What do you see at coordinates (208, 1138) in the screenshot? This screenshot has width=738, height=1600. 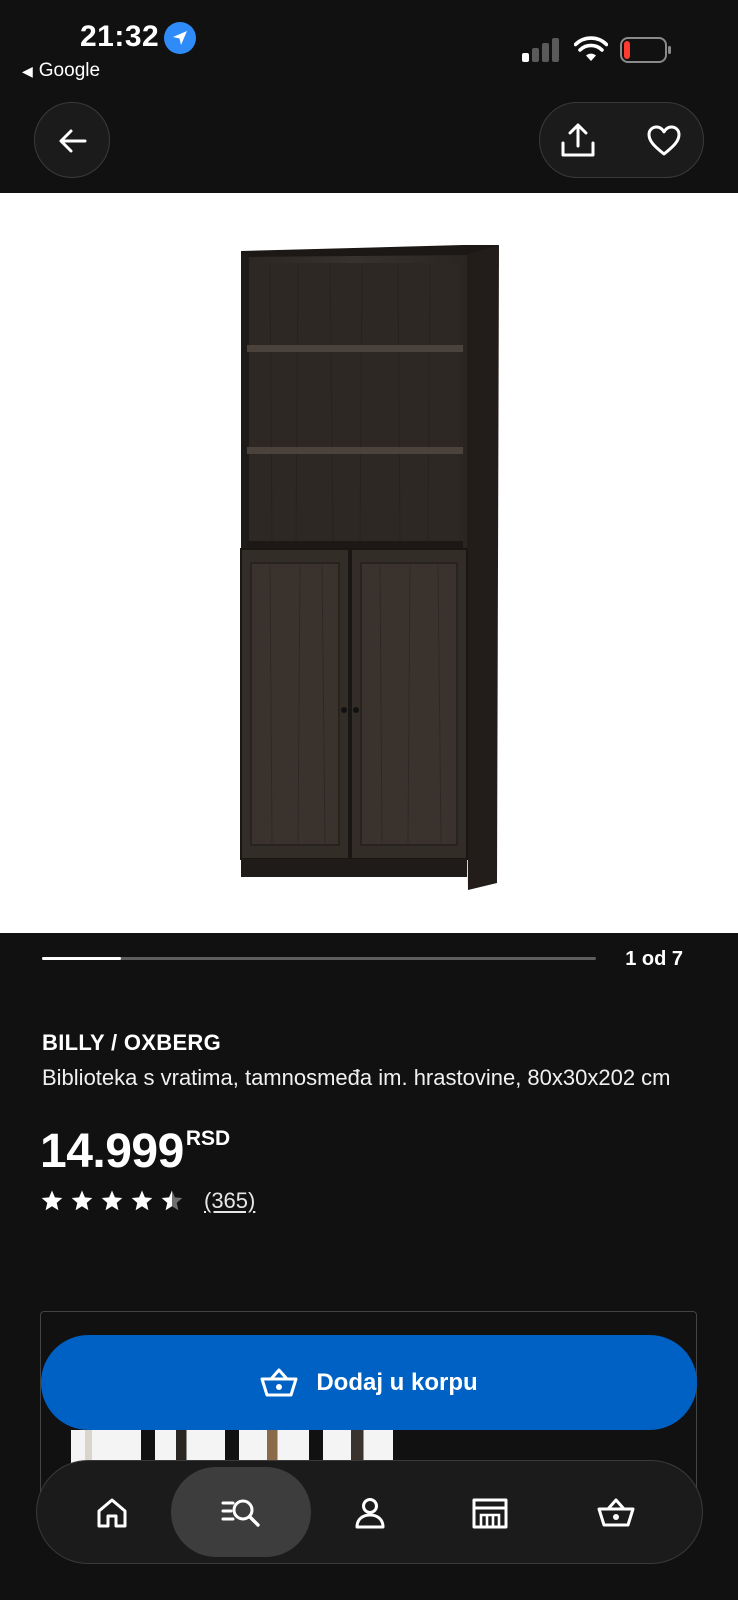 I see `price-currency: RSD` at bounding box center [208, 1138].